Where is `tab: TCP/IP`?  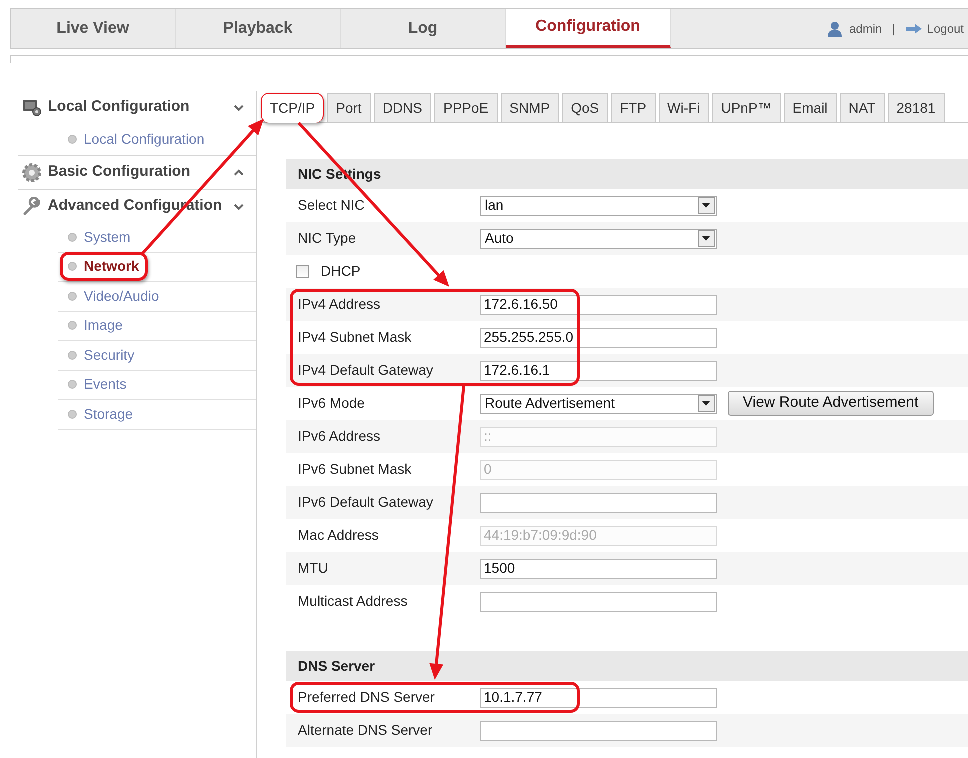 tab: TCP/IP is located at coordinates (292, 108).